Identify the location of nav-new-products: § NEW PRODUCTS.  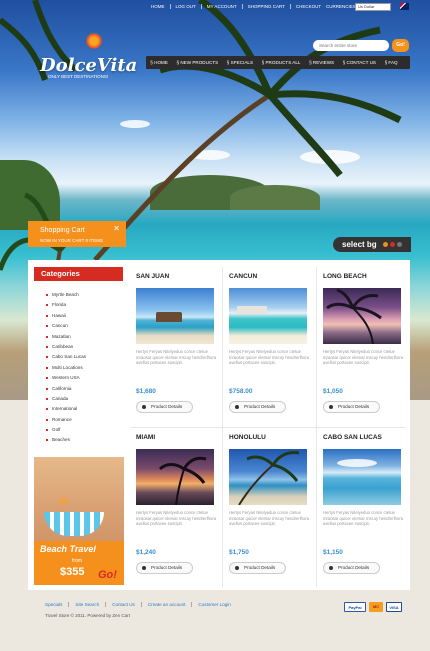
(197, 62).